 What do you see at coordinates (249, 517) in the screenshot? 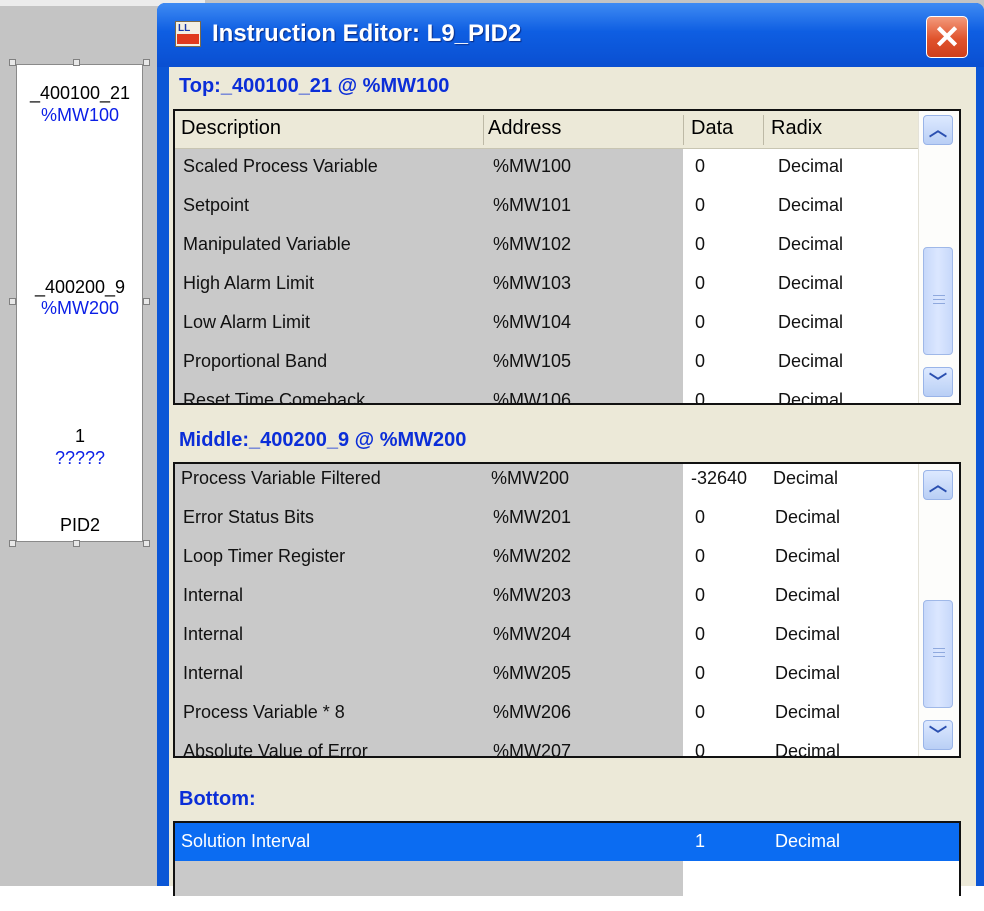
I see `row-description: Error Status Bits` at bounding box center [249, 517].